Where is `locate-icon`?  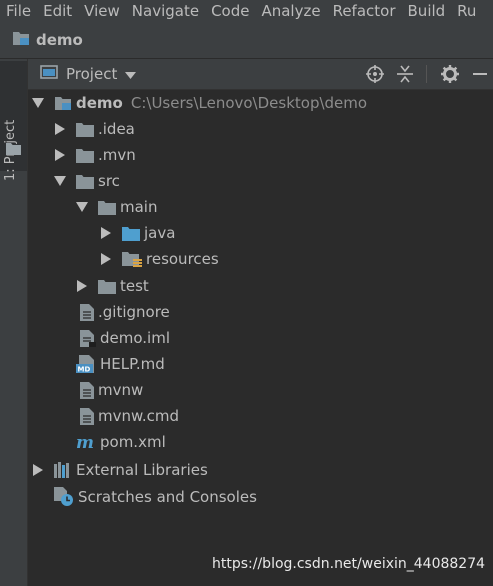
locate-icon is located at coordinates (375, 74).